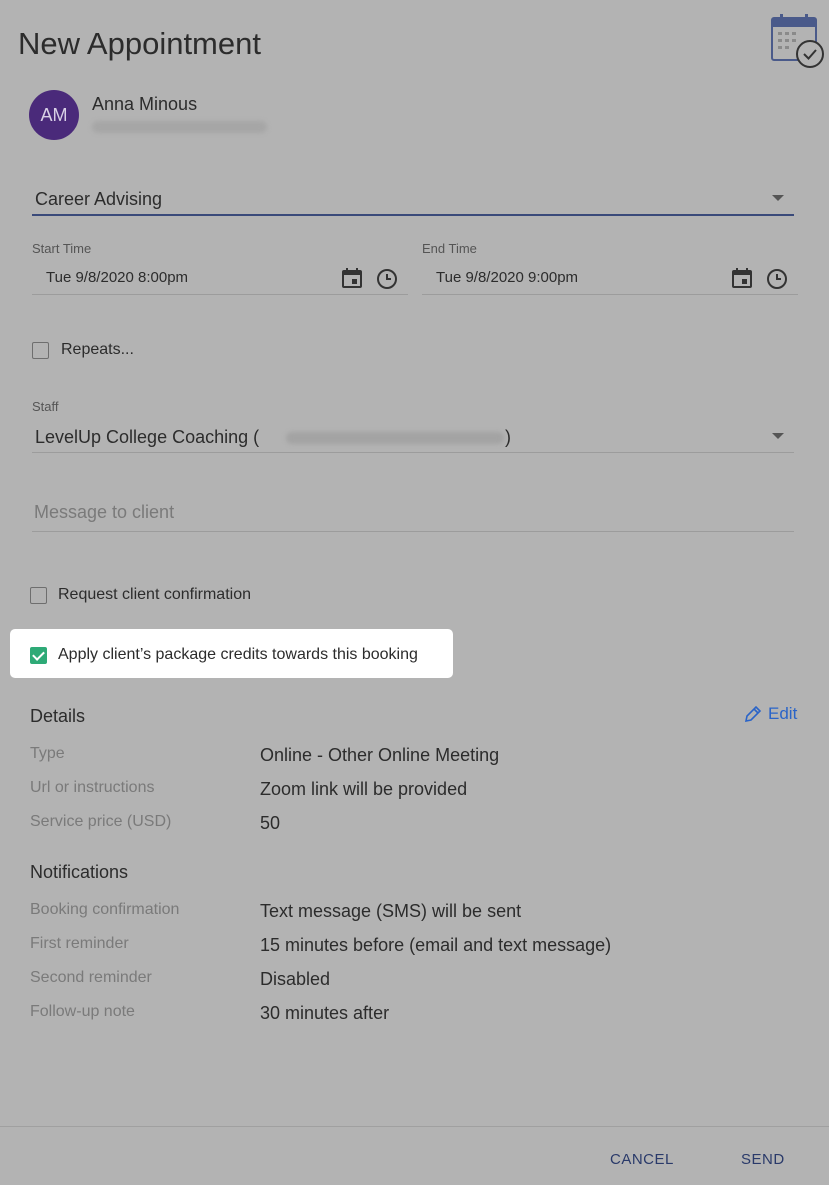  I want to click on notification-value-booking: Text message (SMS) will be sent, so click(391, 911).